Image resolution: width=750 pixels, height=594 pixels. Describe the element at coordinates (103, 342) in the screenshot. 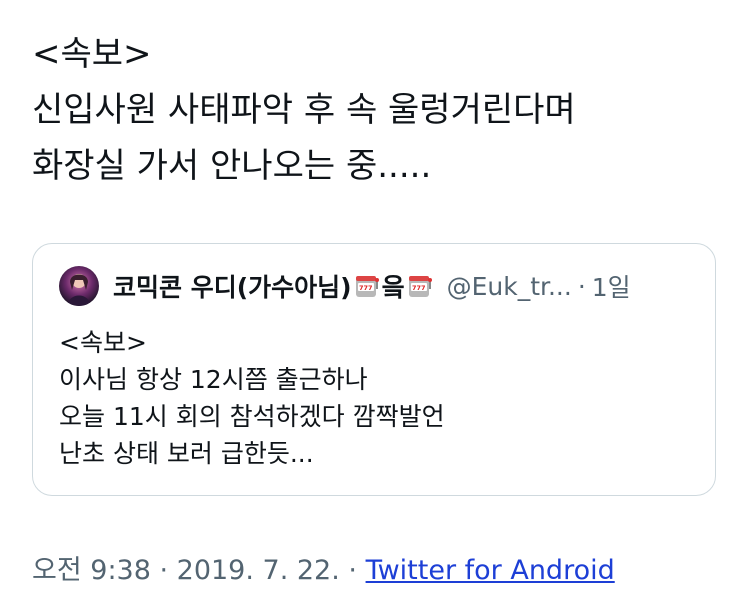

I see `quoted-line: <속보>` at that location.